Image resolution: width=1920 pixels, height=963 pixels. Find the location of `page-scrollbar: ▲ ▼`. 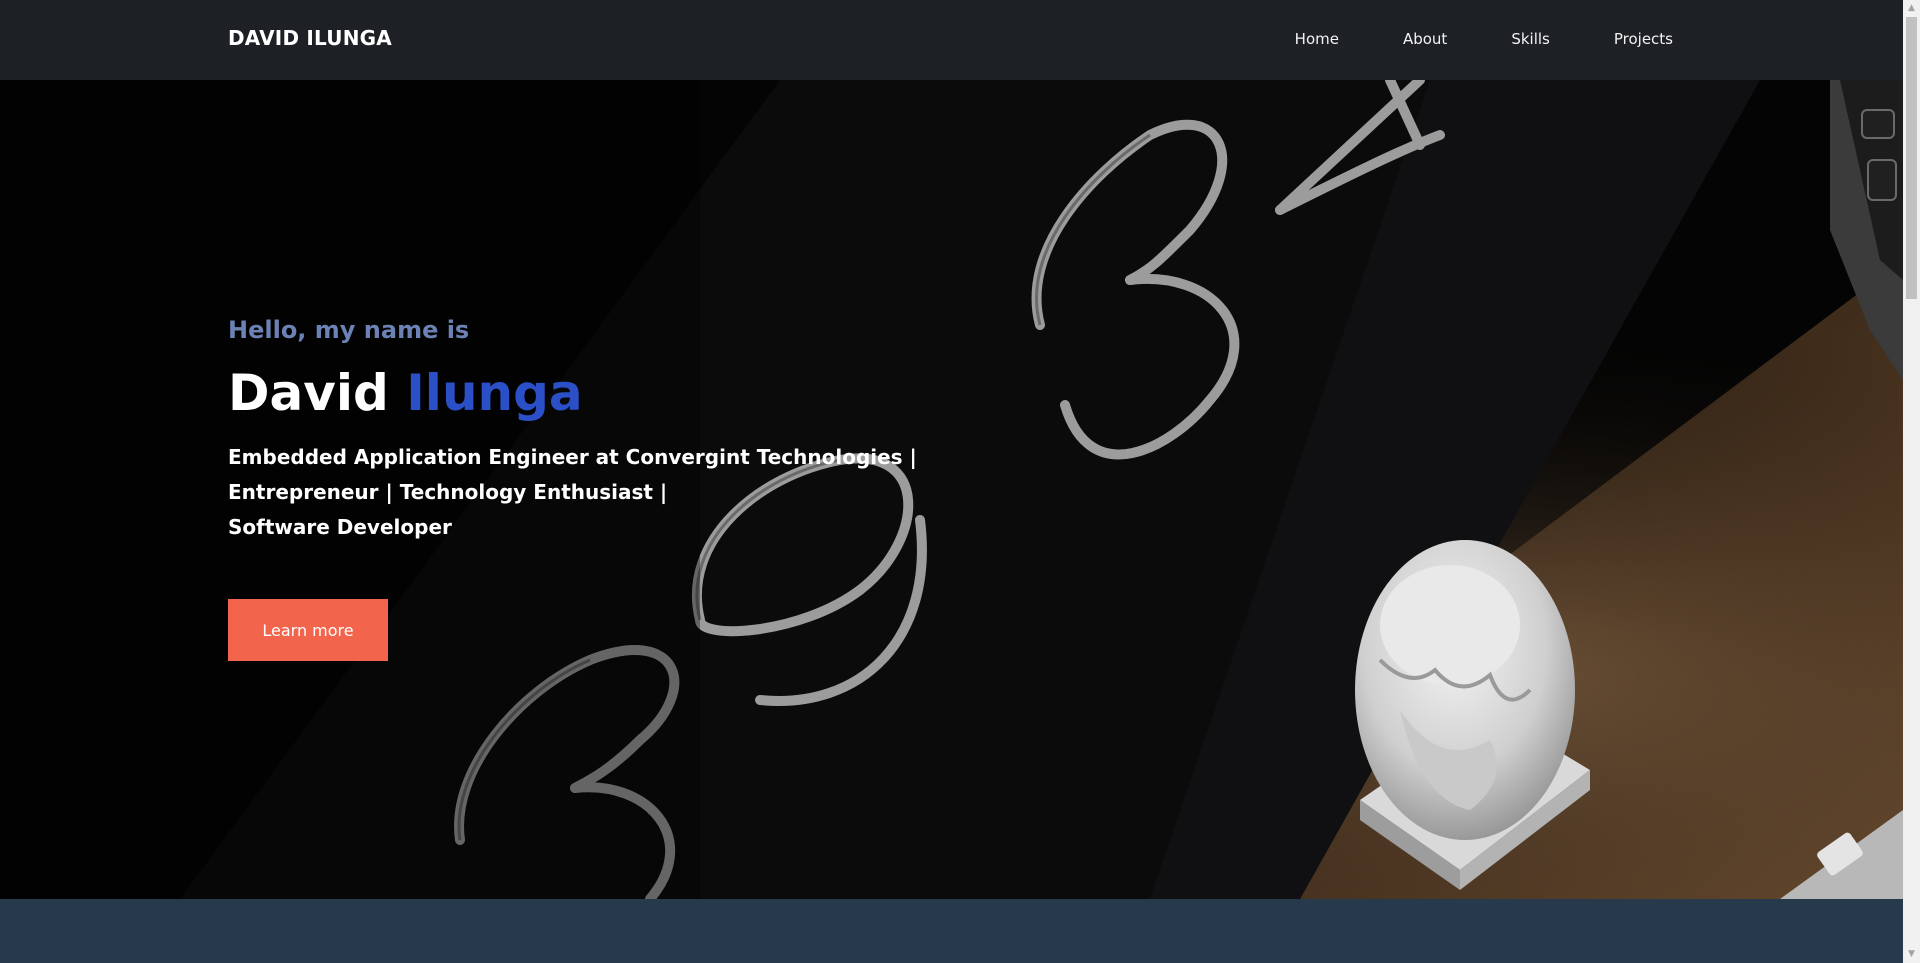

page-scrollbar: ▲ ▼ is located at coordinates (1911, 481).